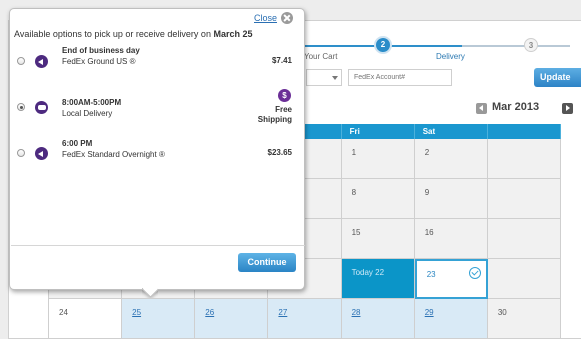 The image size is (581, 339). Describe the element at coordinates (99, 61) in the screenshot. I see `option-service: FedEx Ground US ®` at that location.